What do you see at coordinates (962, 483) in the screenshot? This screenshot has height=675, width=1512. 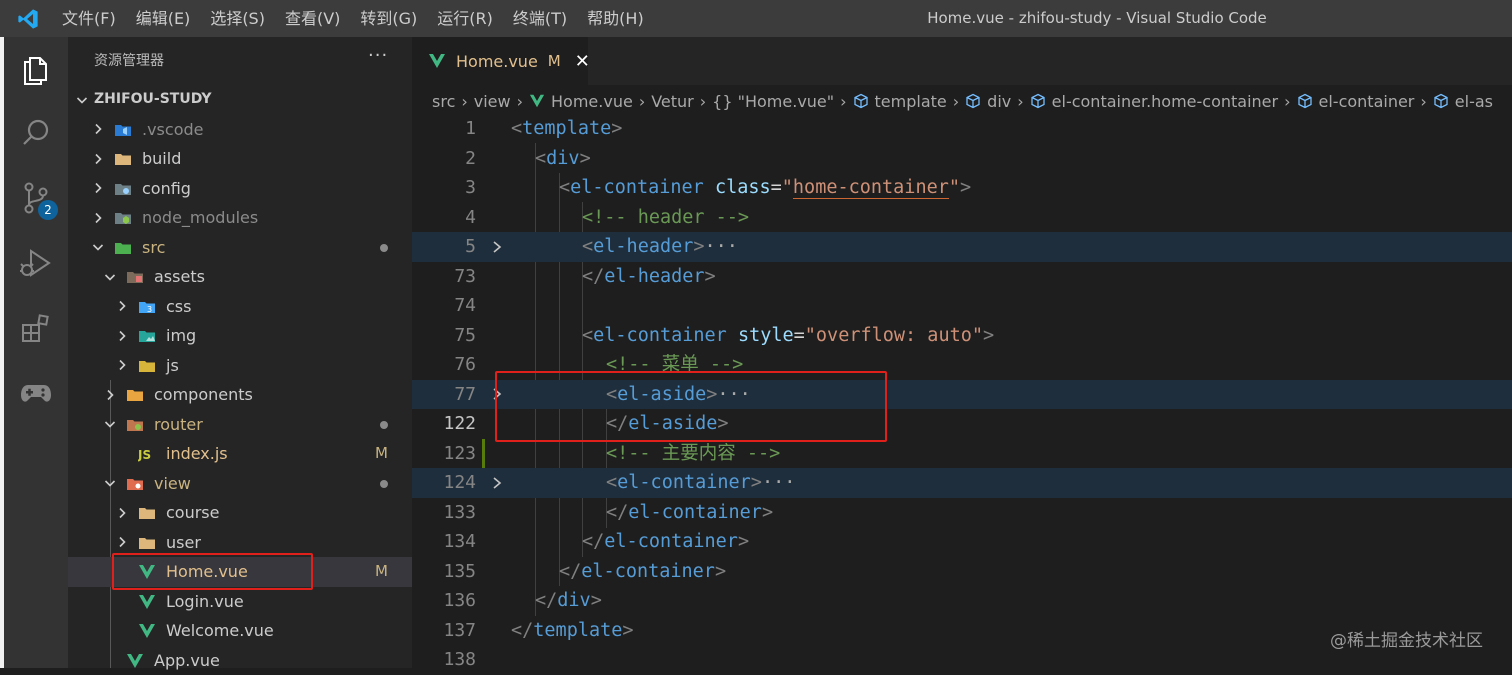 I see `code-line-folded: 124 <el-container>···` at bounding box center [962, 483].